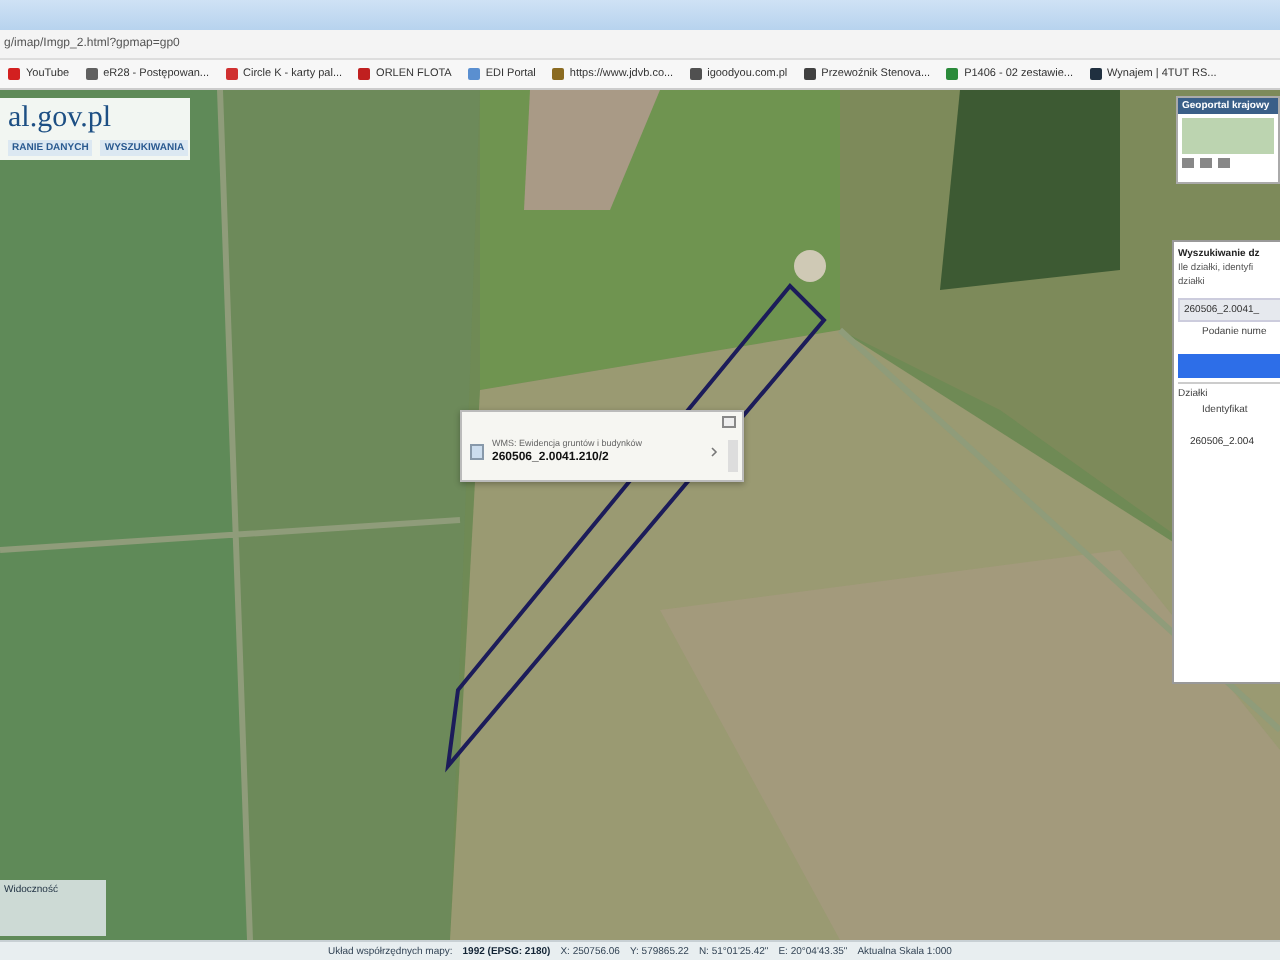  Describe the element at coordinates (477, 452) in the screenshot. I see `layer-icon` at that location.